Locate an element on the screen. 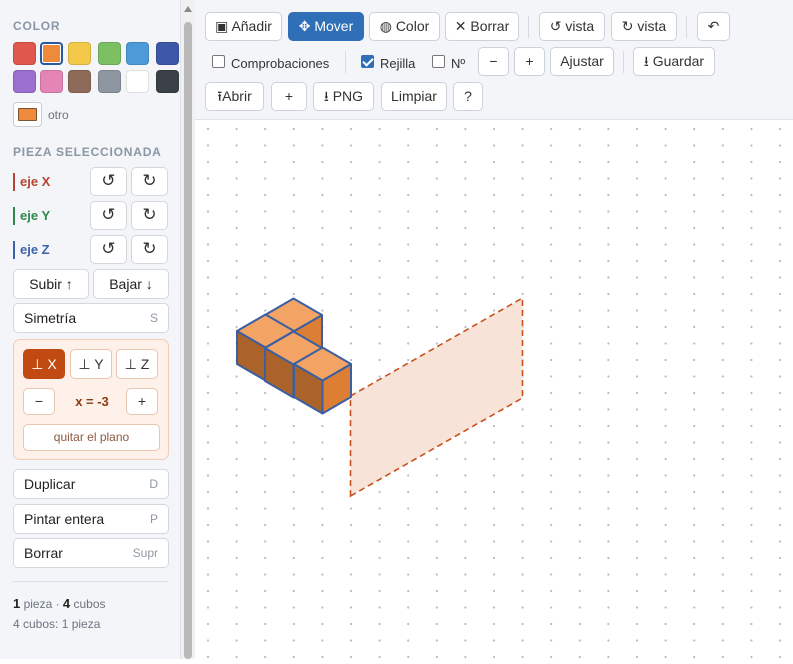  swatch-purple is located at coordinates (24, 81).